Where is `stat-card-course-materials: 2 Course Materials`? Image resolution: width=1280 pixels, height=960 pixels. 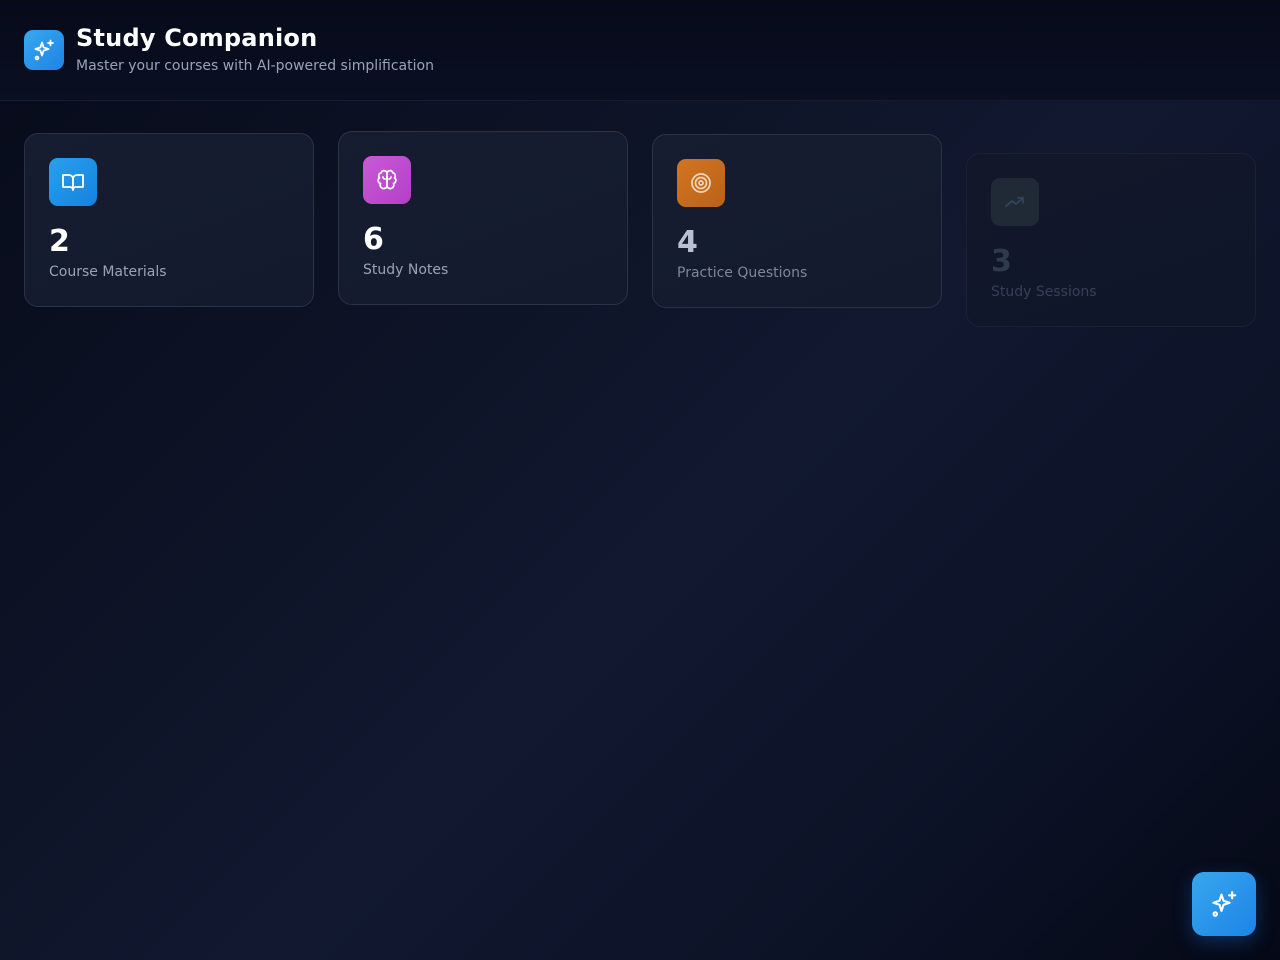 stat-card-course-materials: 2 Course Materials is located at coordinates (169, 220).